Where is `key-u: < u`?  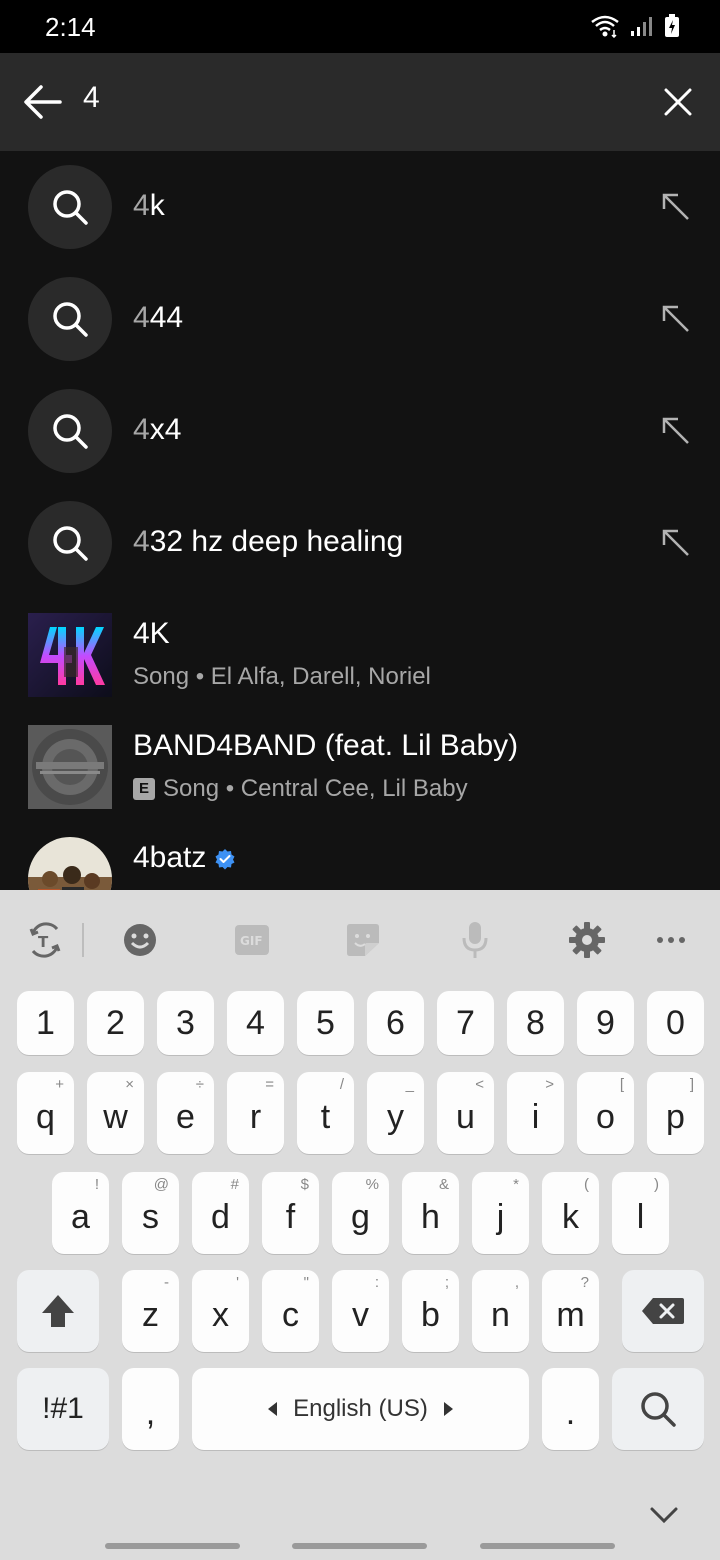
key-u: < u is located at coordinates (465, 1113).